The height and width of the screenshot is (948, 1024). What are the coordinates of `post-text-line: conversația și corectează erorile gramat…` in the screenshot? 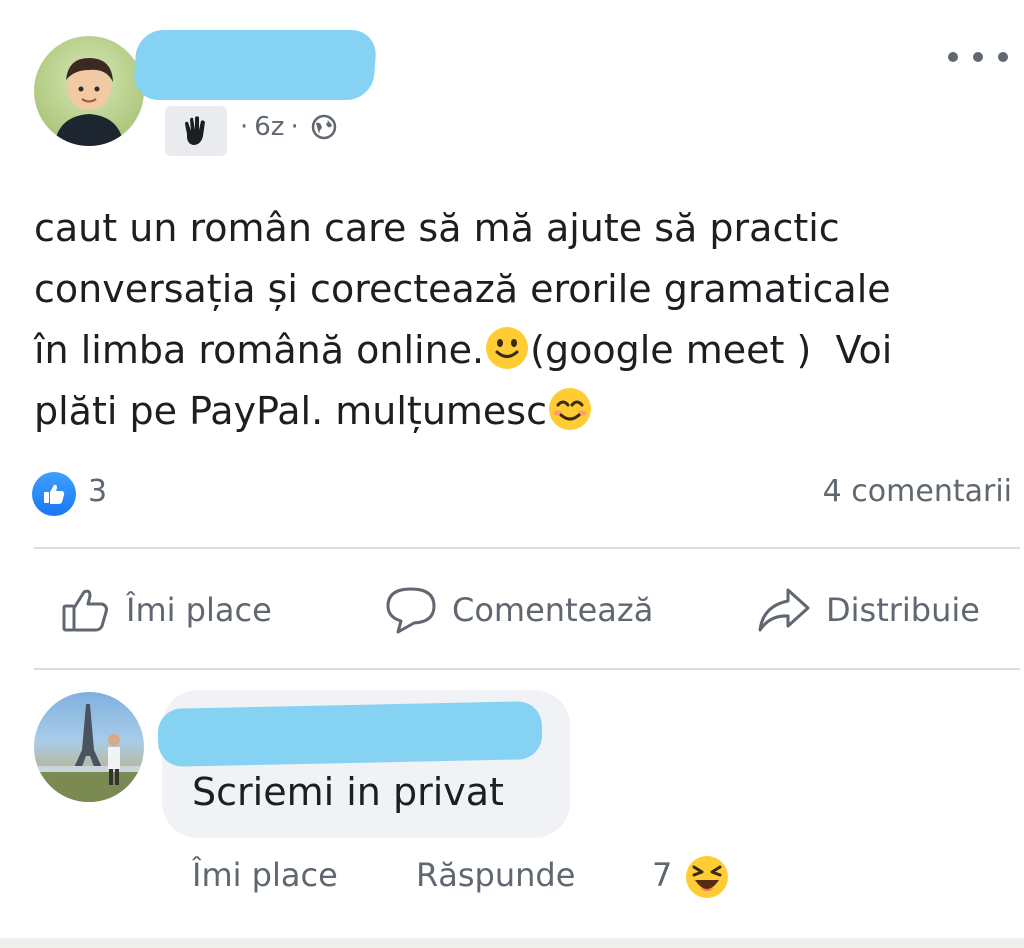 It's located at (462, 289).